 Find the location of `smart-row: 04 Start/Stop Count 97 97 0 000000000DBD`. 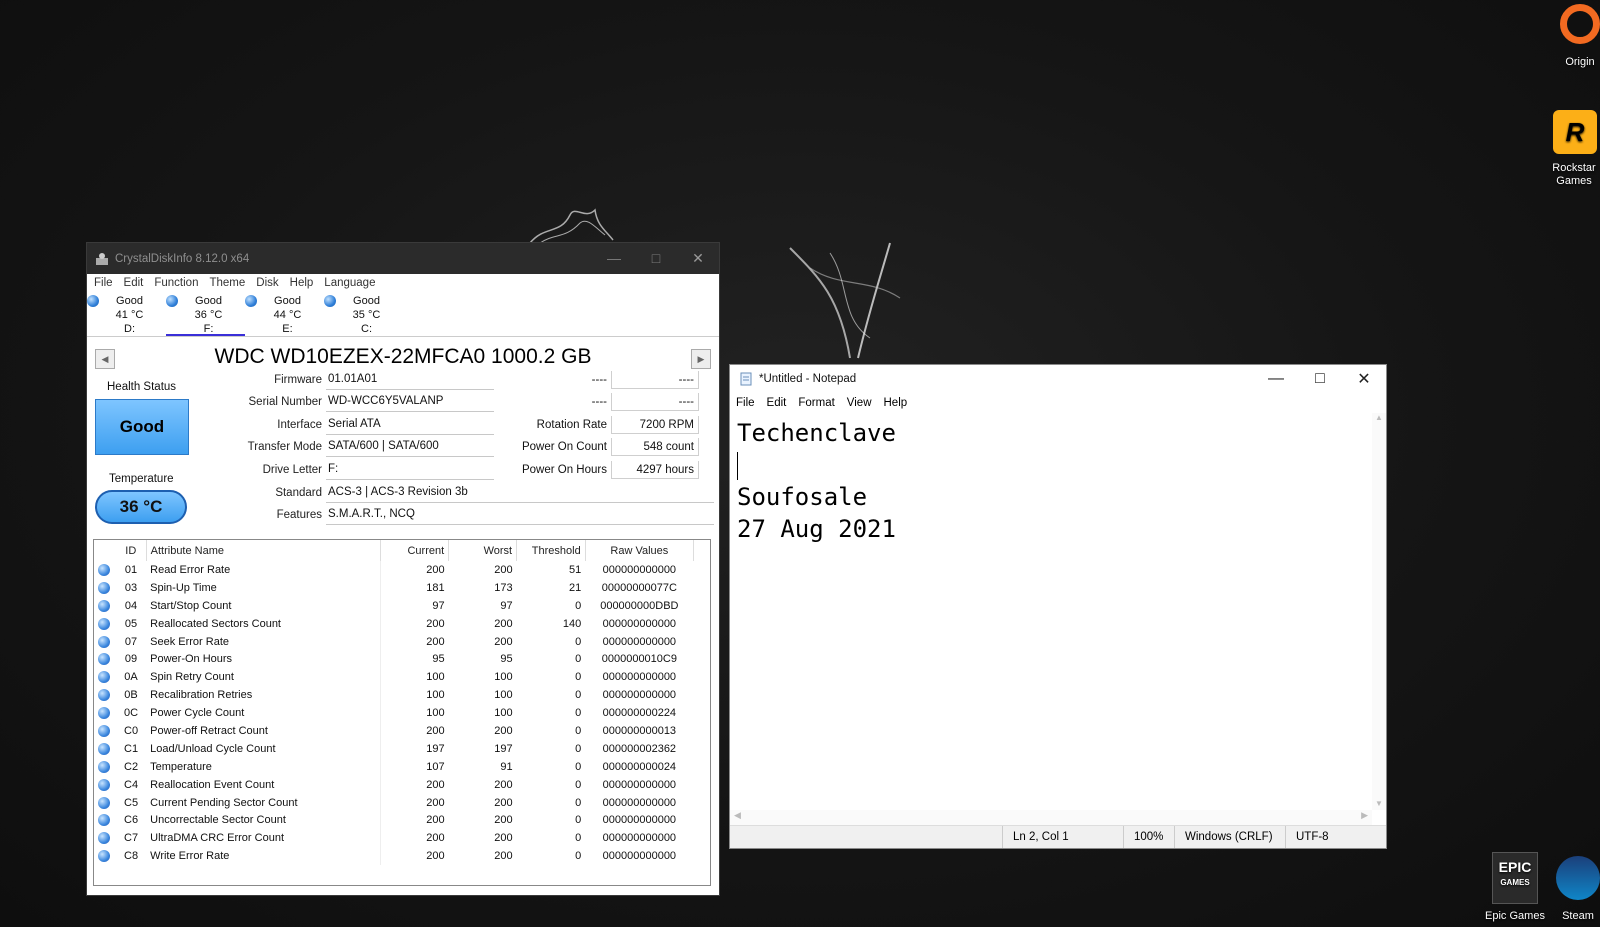

smart-row: 04 Start/Stop Count 97 97 0 000000000DBD is located at coordinates (394, 605).